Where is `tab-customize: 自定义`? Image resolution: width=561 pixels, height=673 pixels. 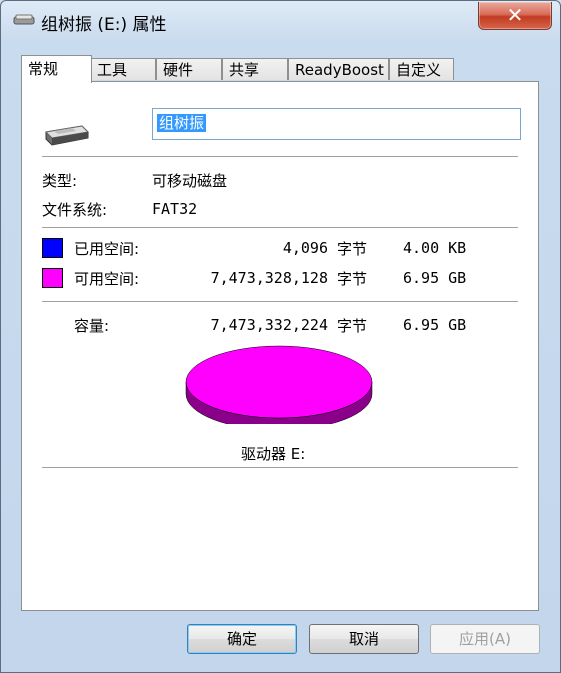 tab-customize: 自定义 is located at coordinates (421, 69).